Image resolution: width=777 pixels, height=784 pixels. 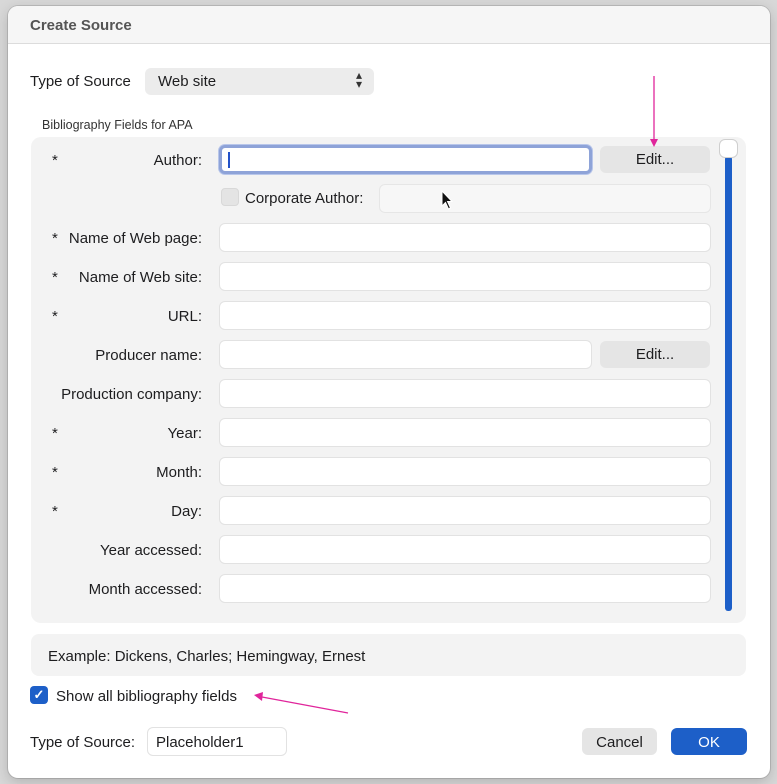 I want to click on year-accessed-label: Year accessed:, so click(x=150, y=550).